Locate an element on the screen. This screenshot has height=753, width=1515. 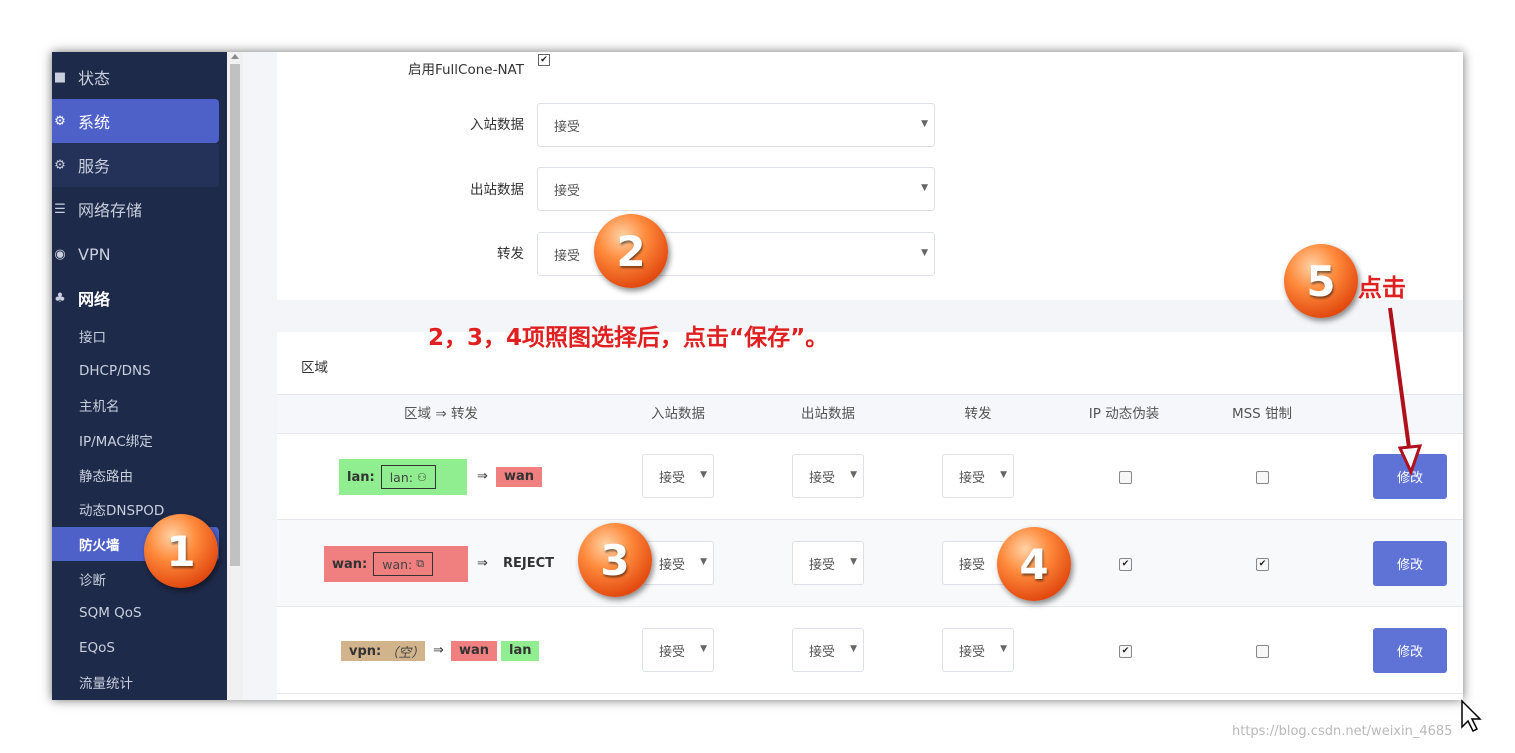
arrow-shaft is located at coordinates (1400, 381).